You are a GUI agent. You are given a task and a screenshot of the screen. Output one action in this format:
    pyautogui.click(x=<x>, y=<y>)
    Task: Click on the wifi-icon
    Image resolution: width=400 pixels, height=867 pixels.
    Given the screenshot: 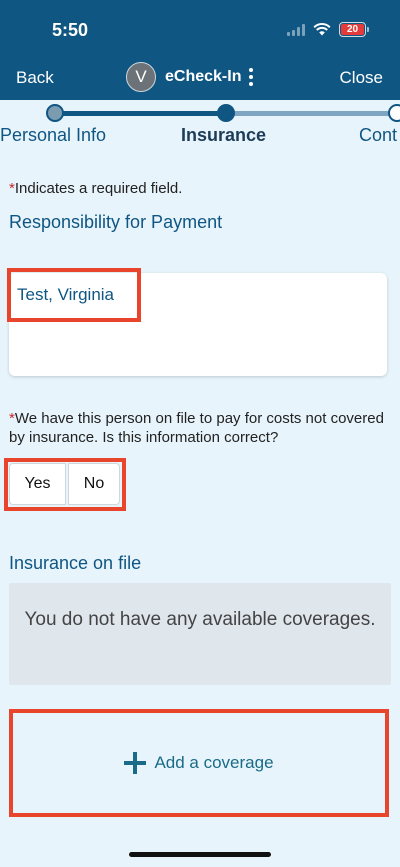 What is the action you would take?
    pyautogui.click(x=322, y=29)
    